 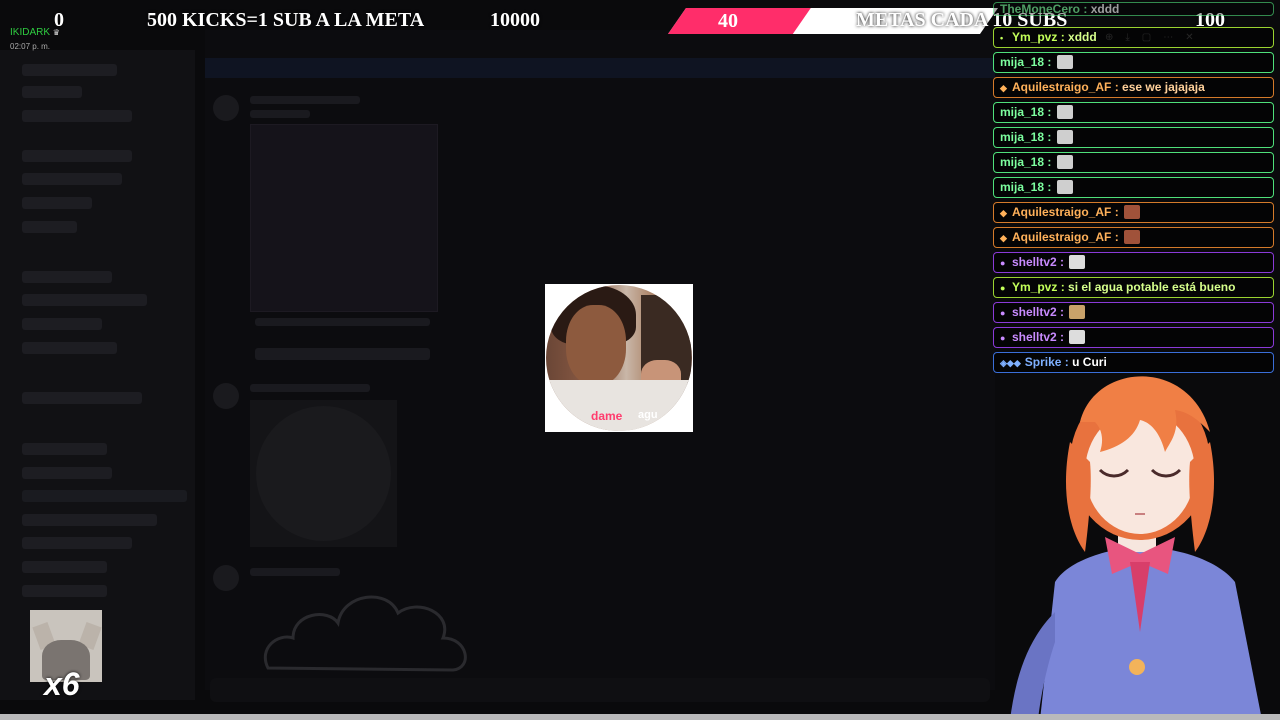 I want to click on streamer-name: IKIDARK ♛, so click(x=35, y=32).